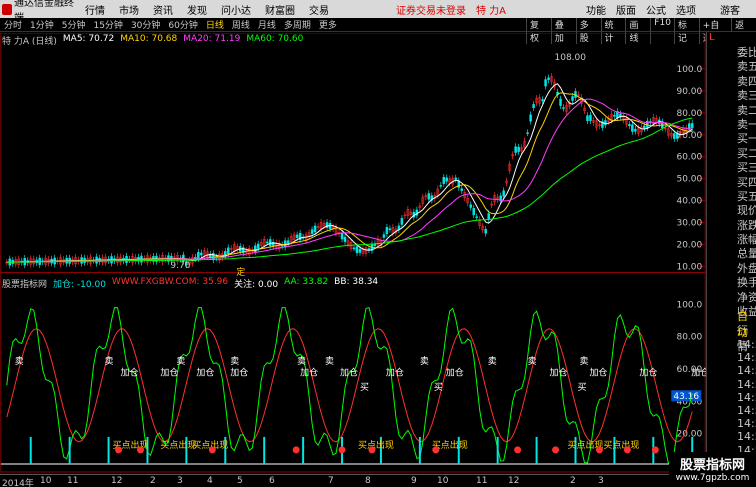 The image size is (756, 487). I want to click on high-price-label: 108.00, so click(571, 58).